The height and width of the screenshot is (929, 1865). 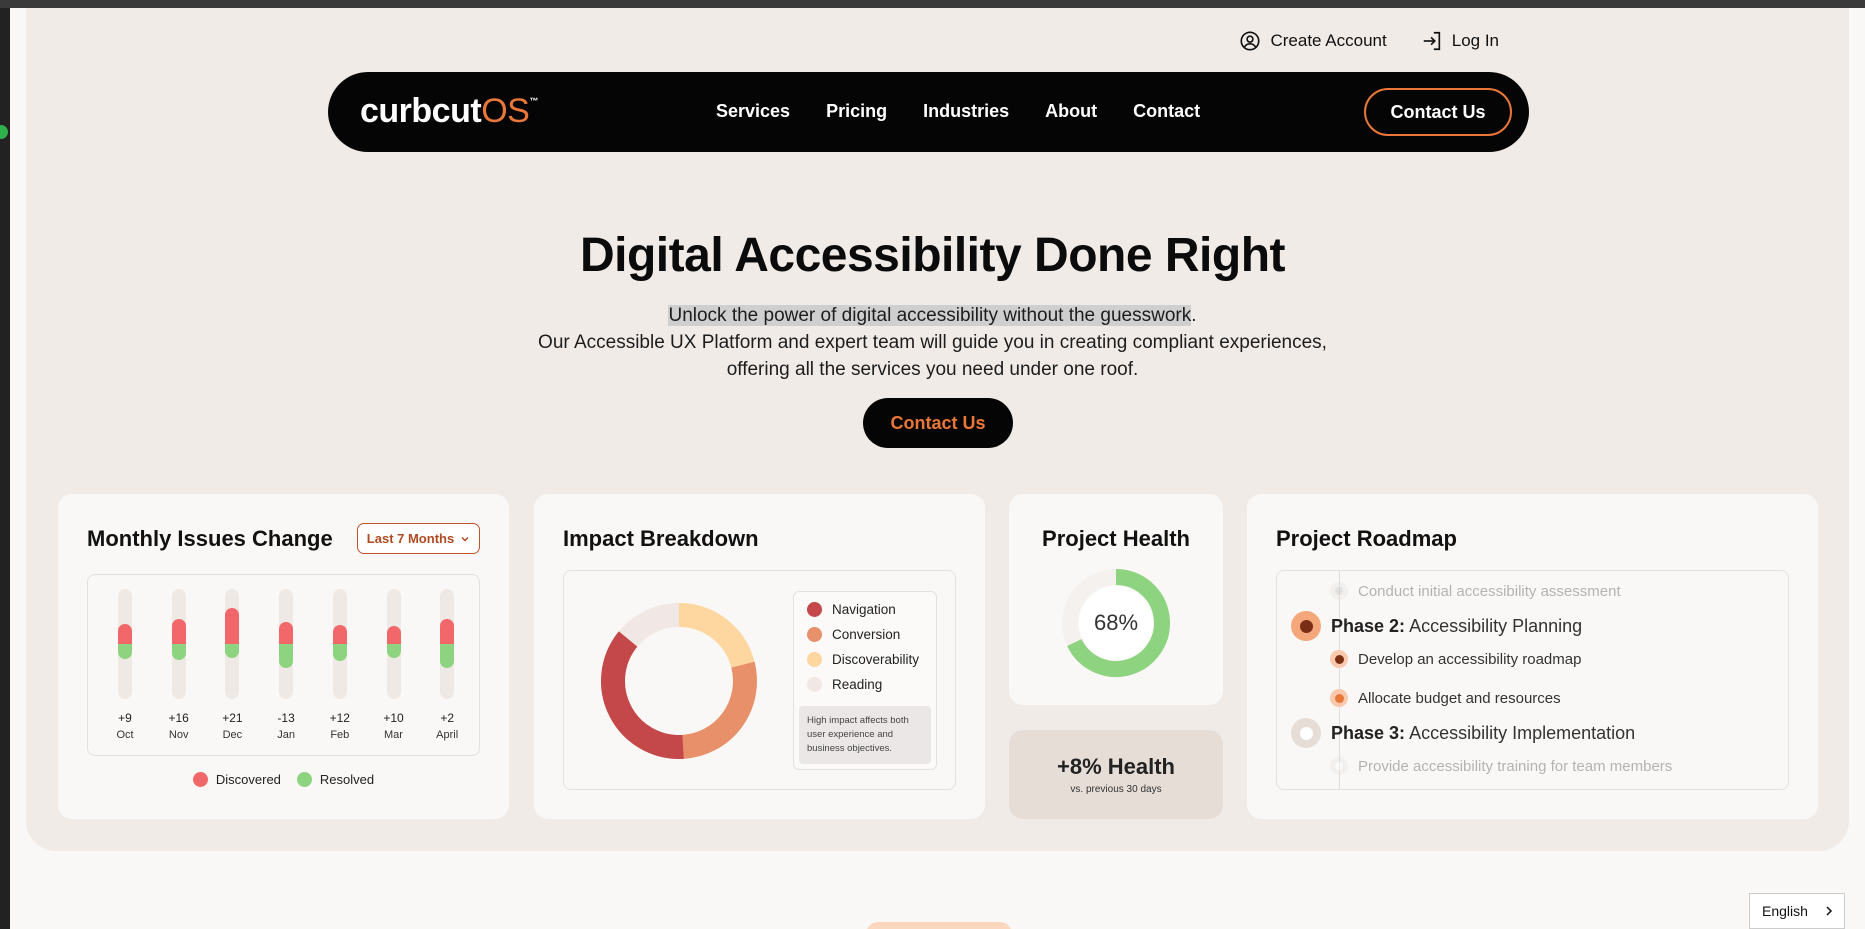 What do you see at coordinates (966, 111) in the screenshot?
I see `nav-link-industries: Industries` at bounding box center [966, 111].